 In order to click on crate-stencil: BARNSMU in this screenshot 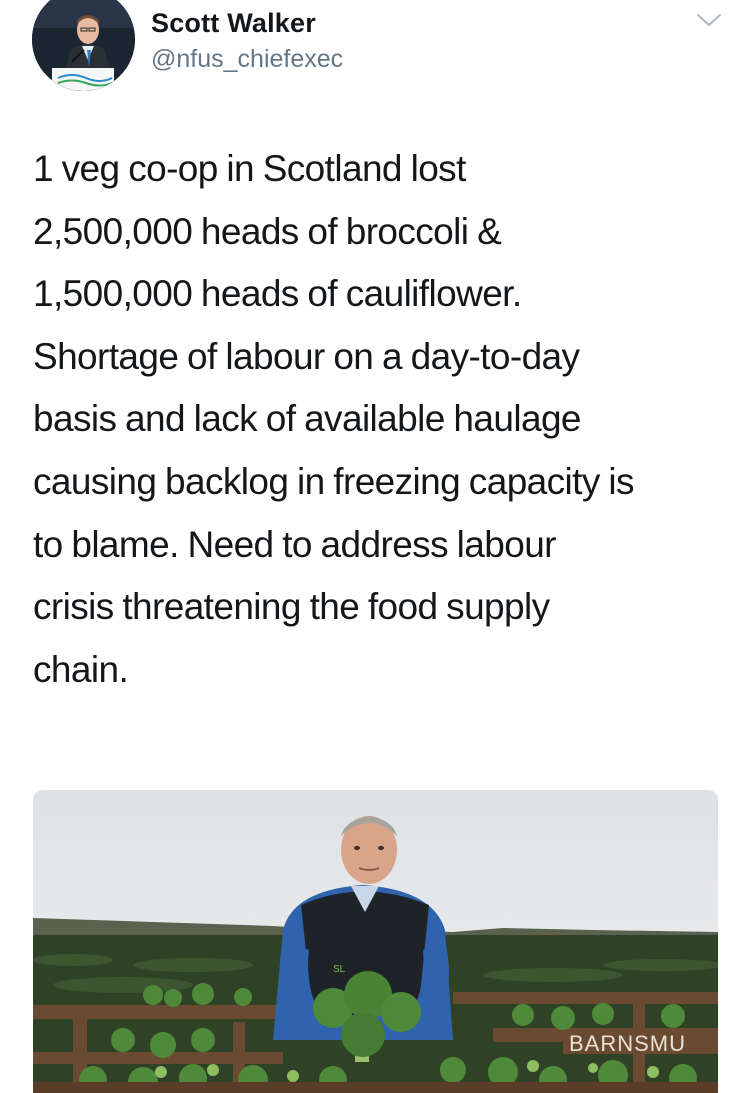, I will do `click(627, 1043)`.